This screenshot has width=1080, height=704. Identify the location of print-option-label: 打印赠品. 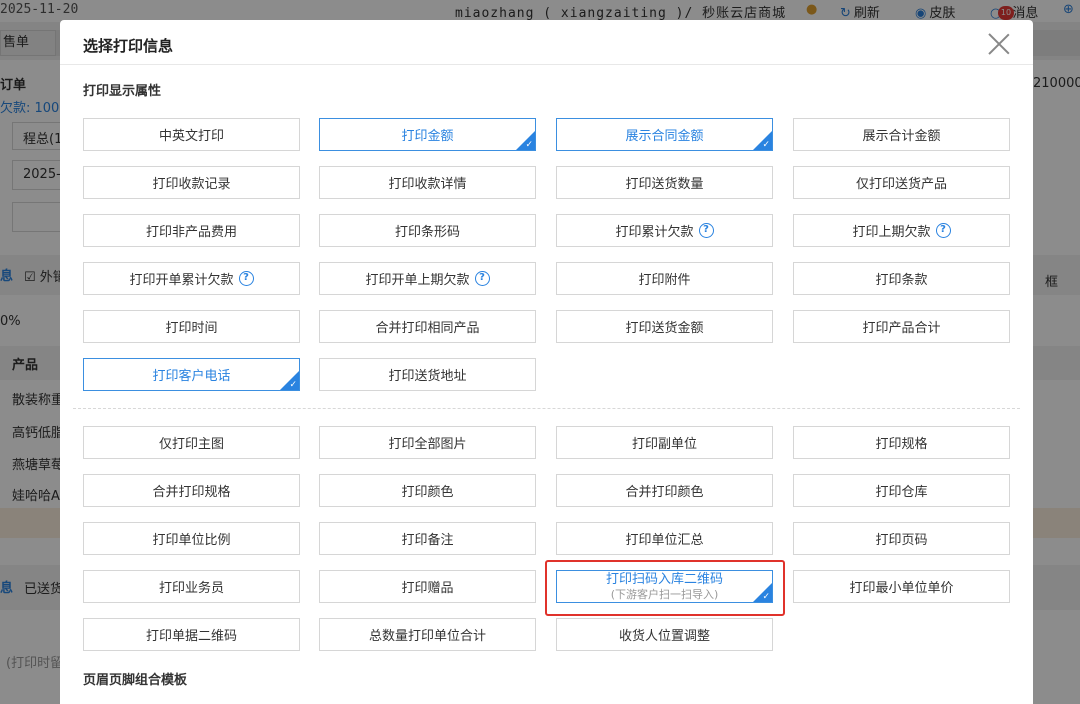
(427, 588).